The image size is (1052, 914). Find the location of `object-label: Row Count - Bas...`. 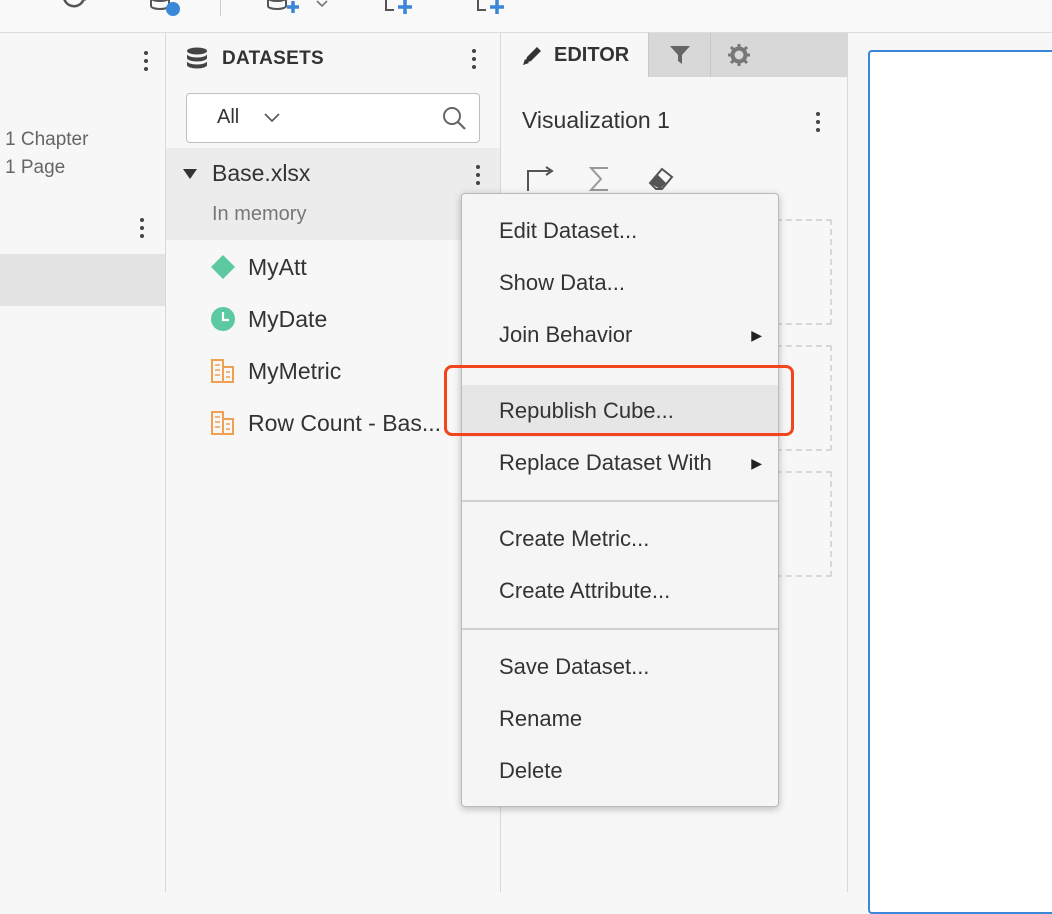

object-label: Row Count - Bas... is located at coordinates (345, 422).